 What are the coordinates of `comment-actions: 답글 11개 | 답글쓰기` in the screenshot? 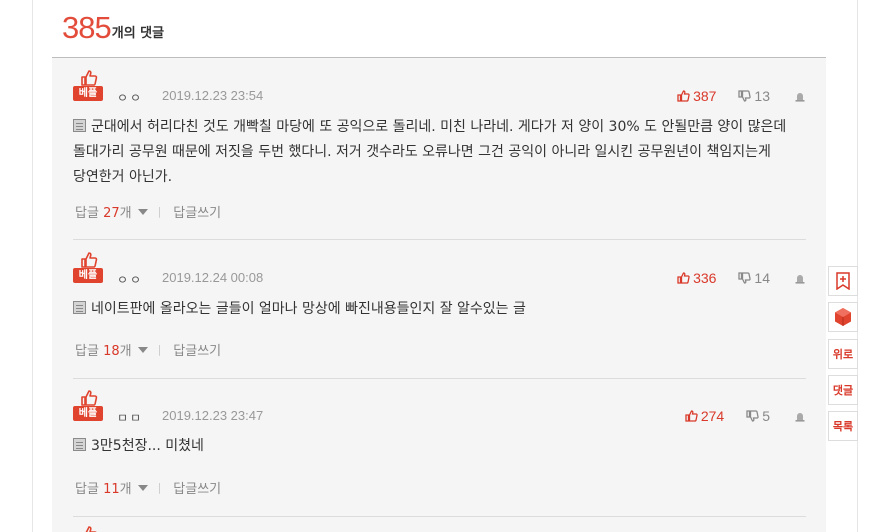 It's located at (148, 487).